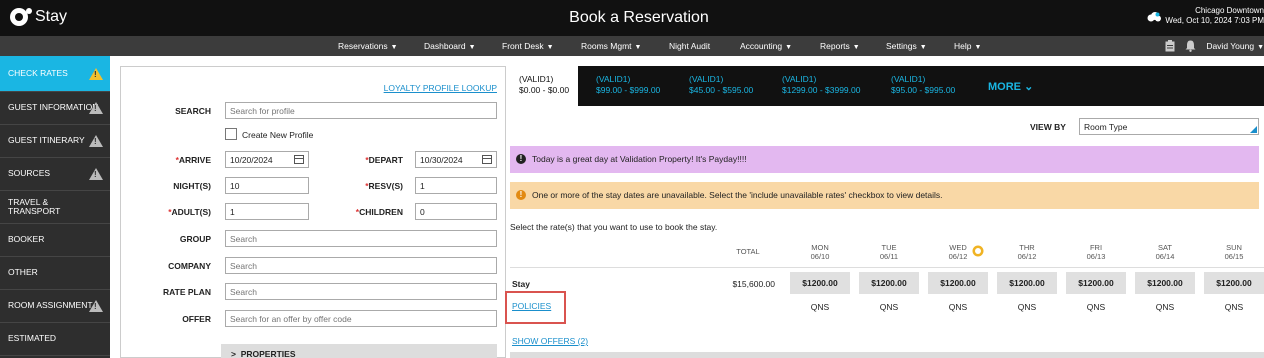  What do you see at coordinates (445, 46) in the screenshot?
I see `nav-label: Dashboard` at bounding box center [445, 46].